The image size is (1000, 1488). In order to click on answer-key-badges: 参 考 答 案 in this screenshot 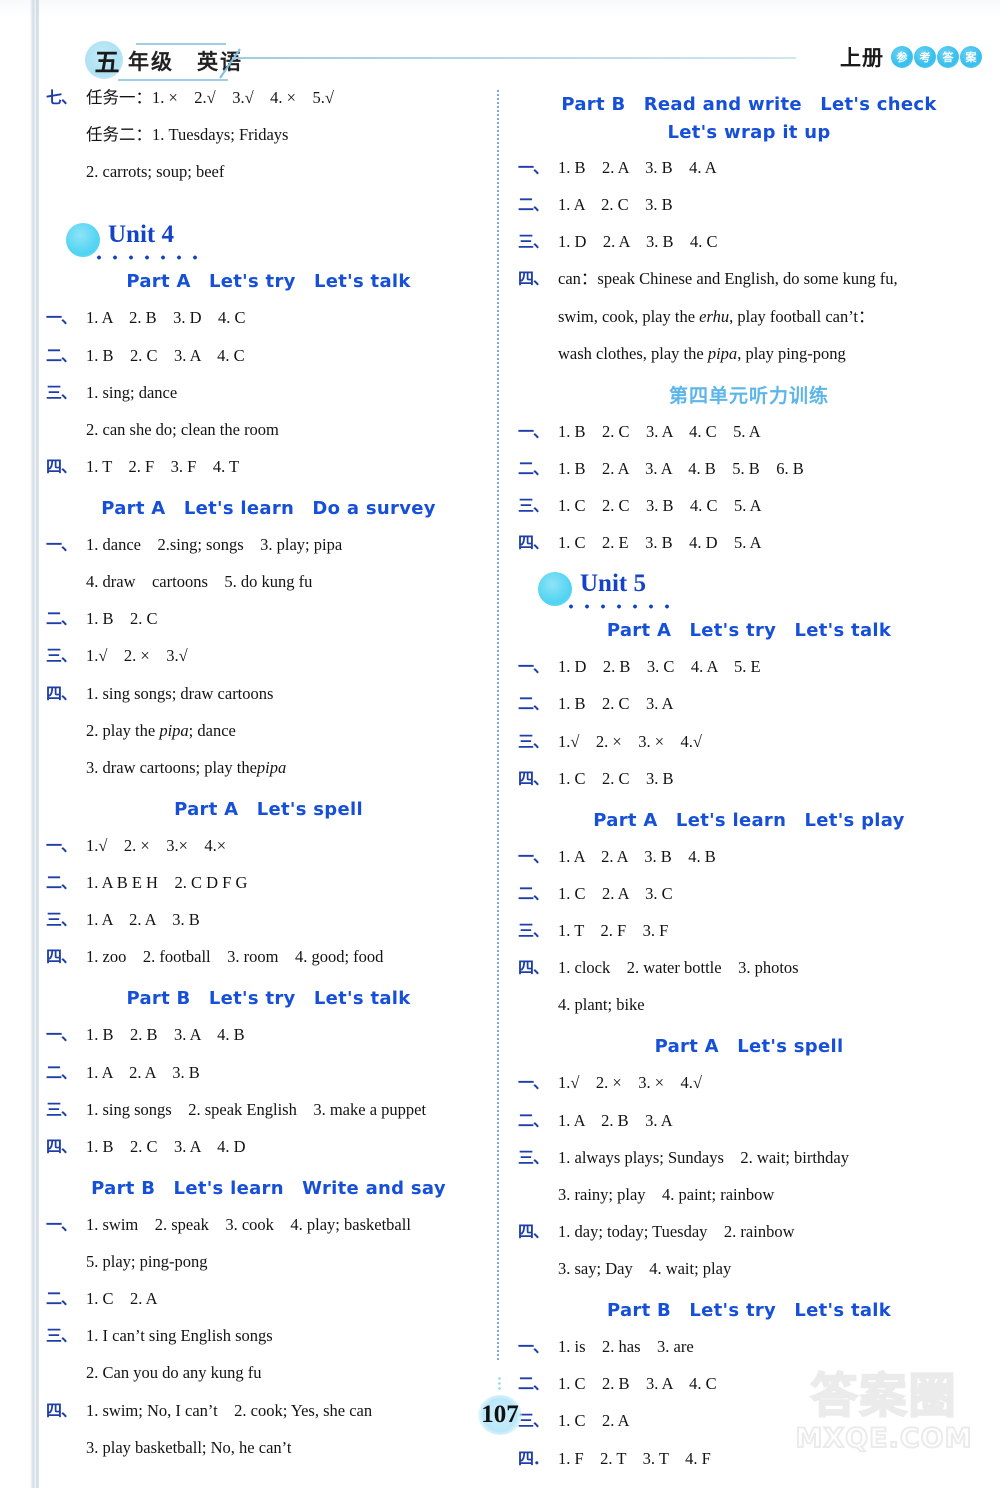, I will do `click(936, 57)`.